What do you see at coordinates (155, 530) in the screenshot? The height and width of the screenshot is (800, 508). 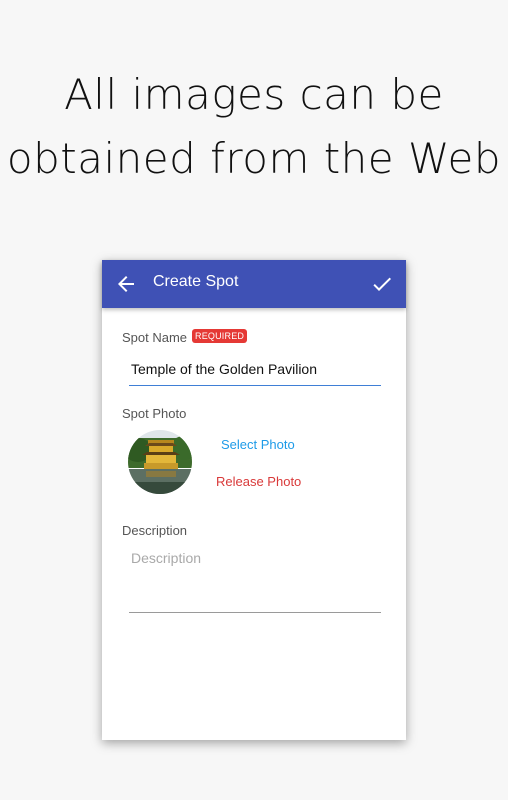 I see `description-label: Description` at bounding box center [155, 530].